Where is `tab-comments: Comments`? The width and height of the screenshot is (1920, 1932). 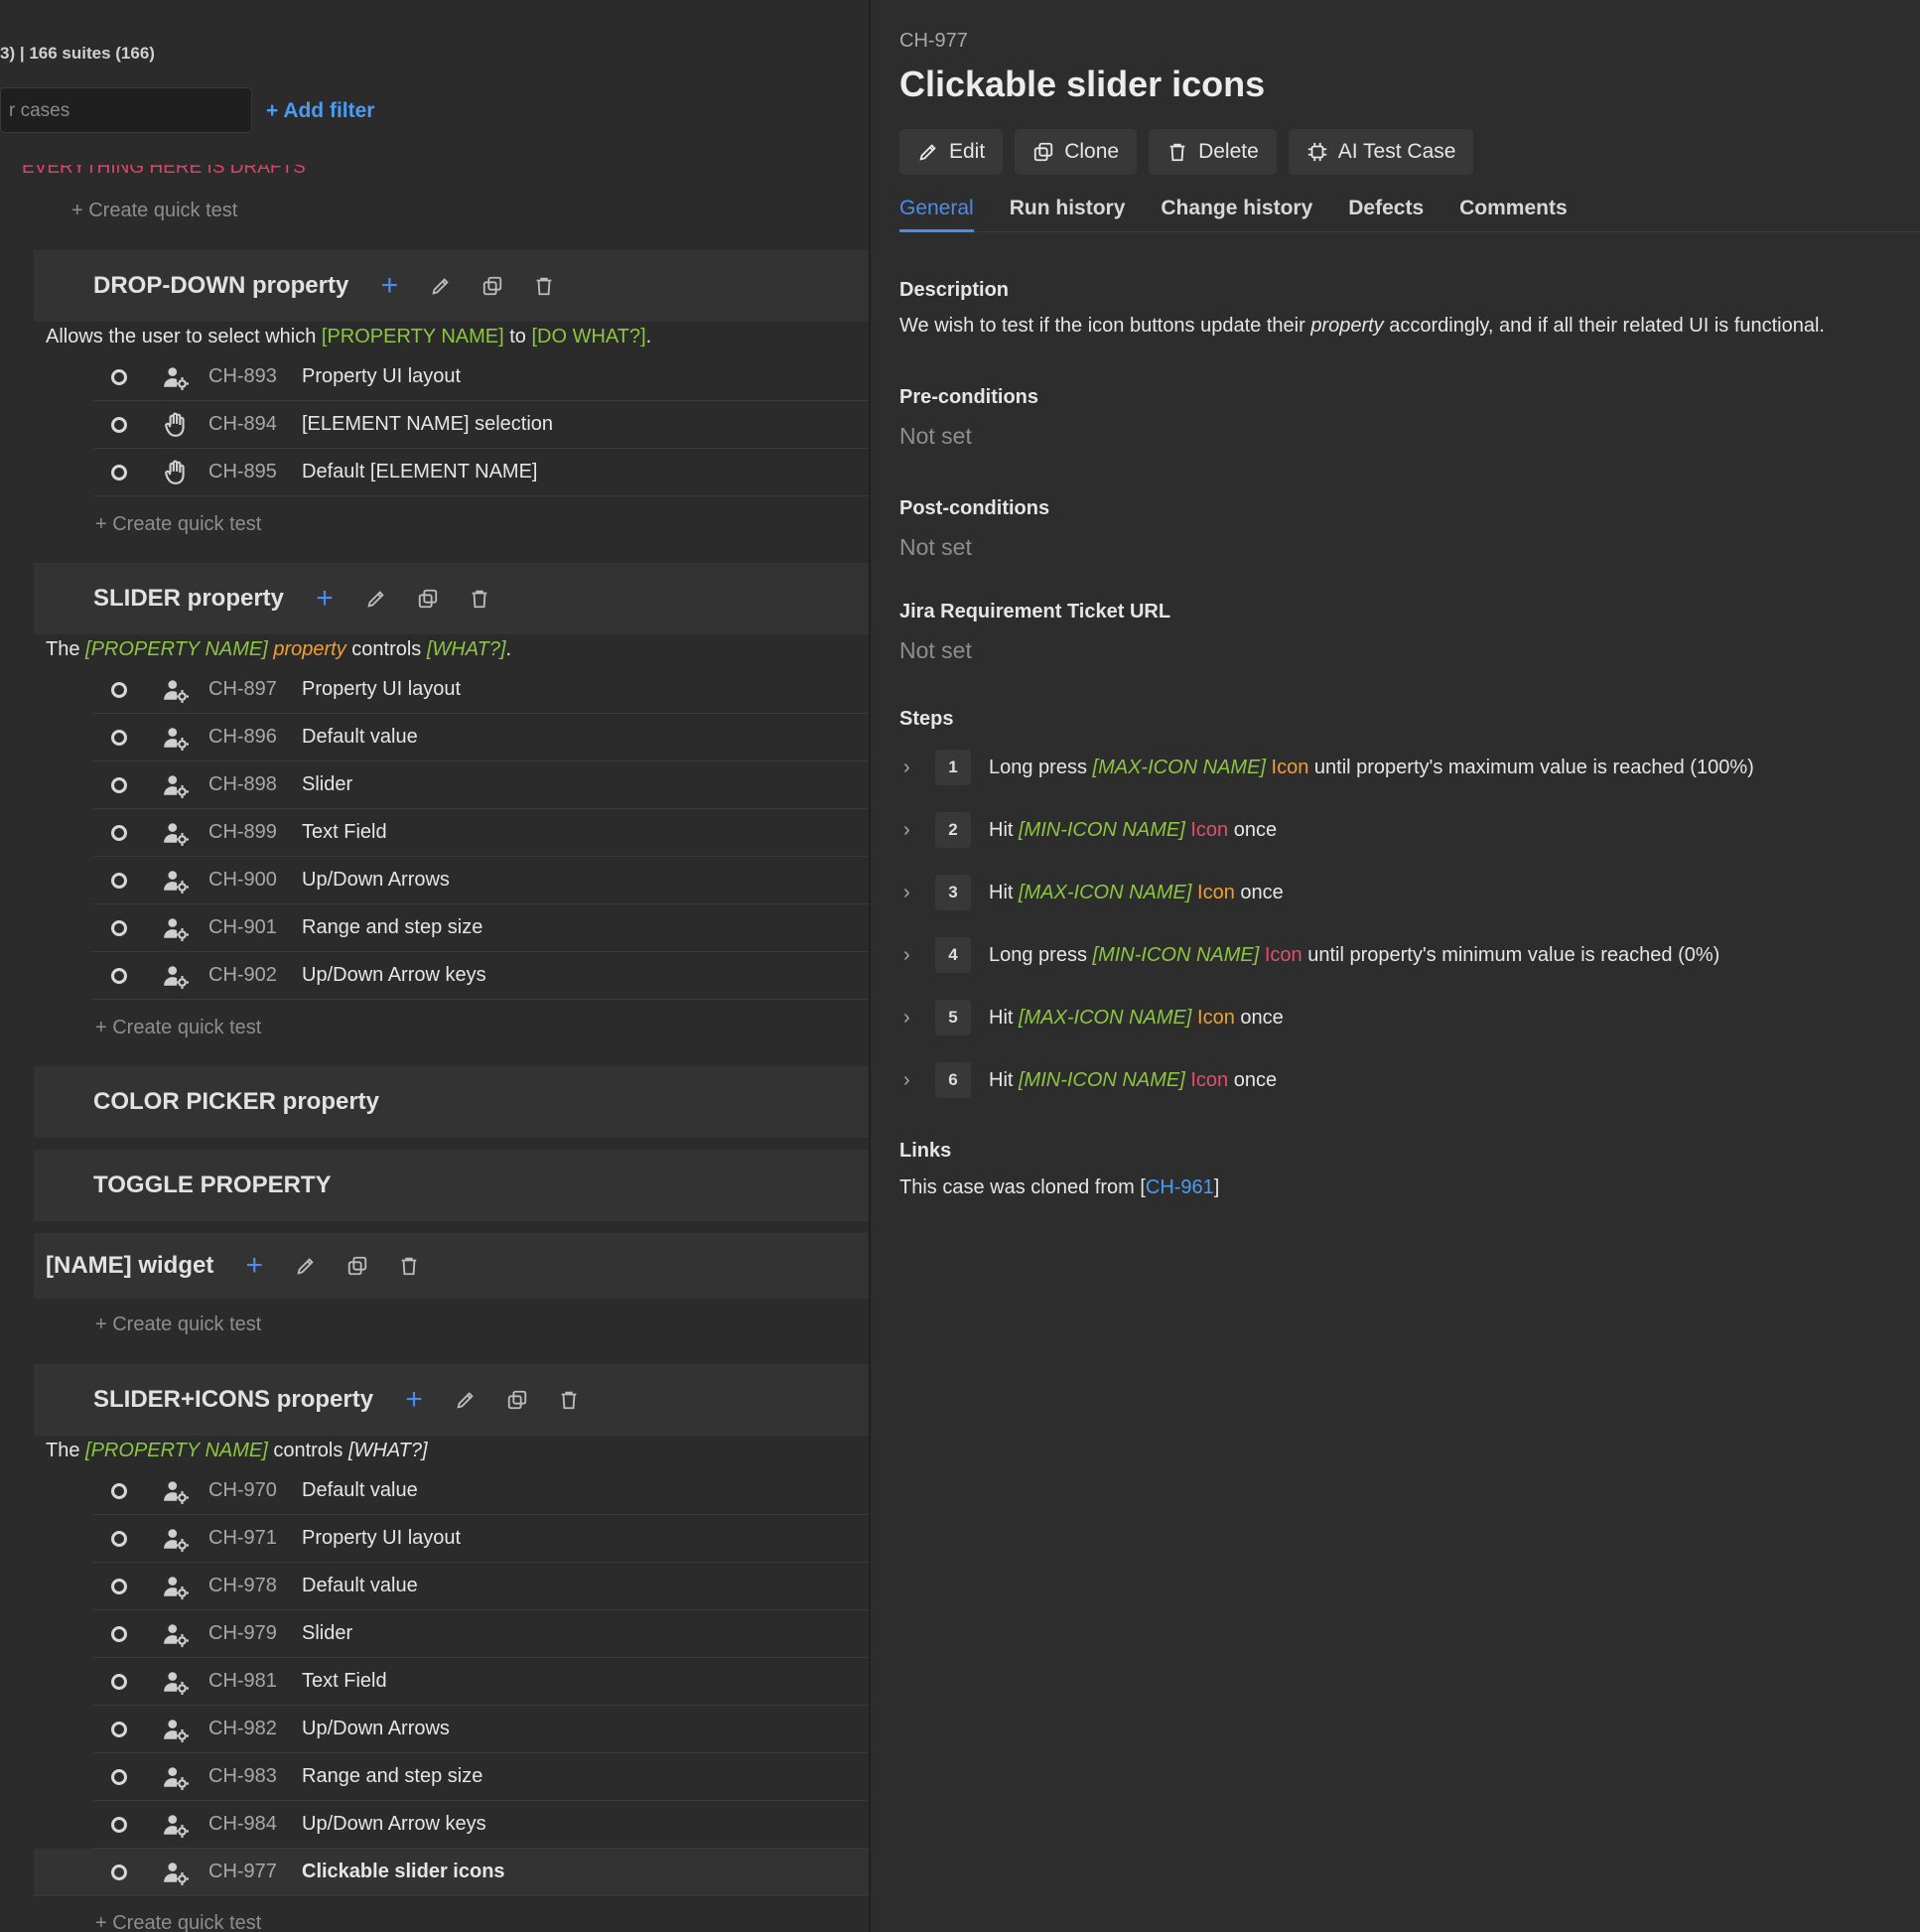 tab-comments: Comments is located at coordinates (1513, 215).